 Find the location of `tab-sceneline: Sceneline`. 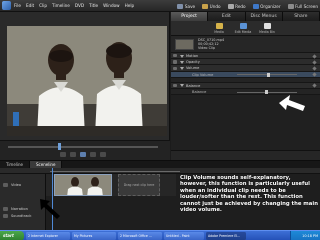

tab-sceneline: Sceneline is located at coordinates (46, 164).